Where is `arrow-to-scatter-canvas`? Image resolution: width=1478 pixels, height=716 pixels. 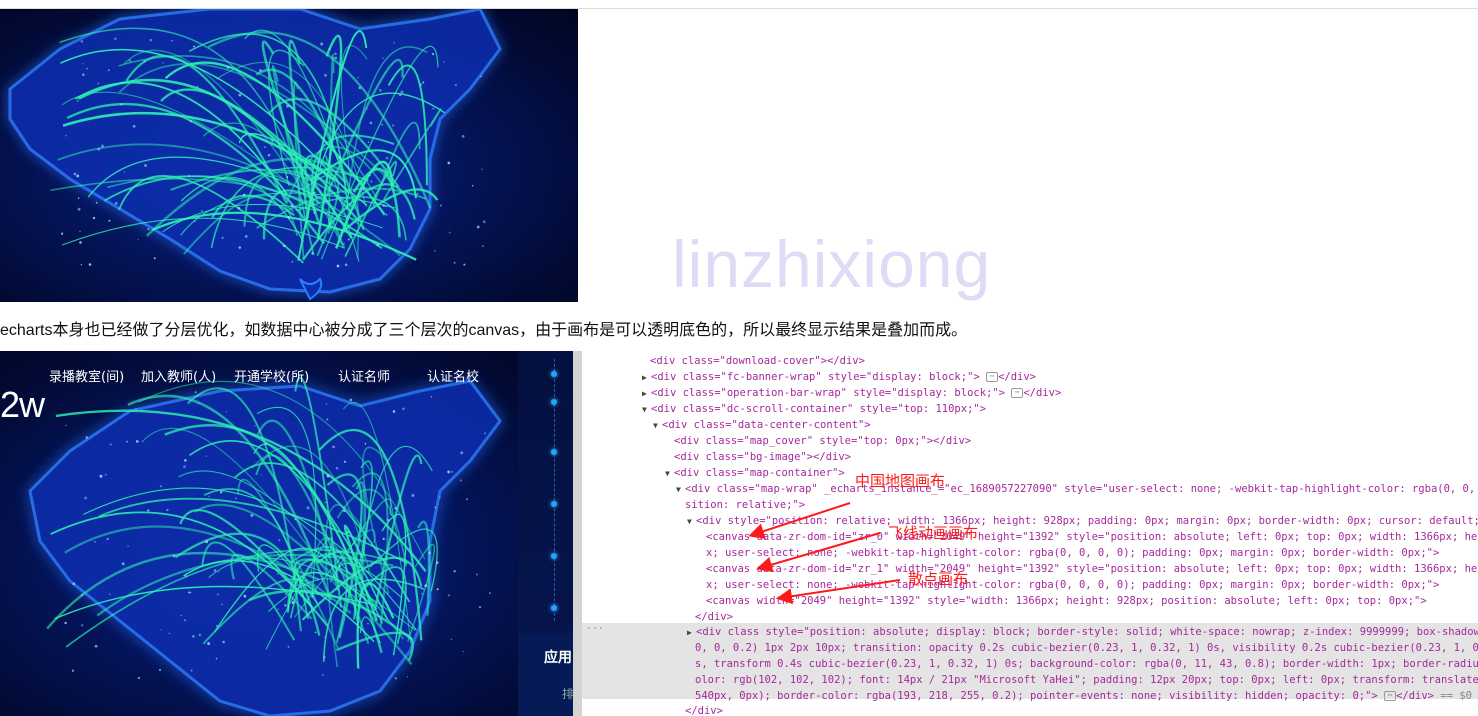
arrow-to-scatter-canvas is located at coordinates (838, 592).